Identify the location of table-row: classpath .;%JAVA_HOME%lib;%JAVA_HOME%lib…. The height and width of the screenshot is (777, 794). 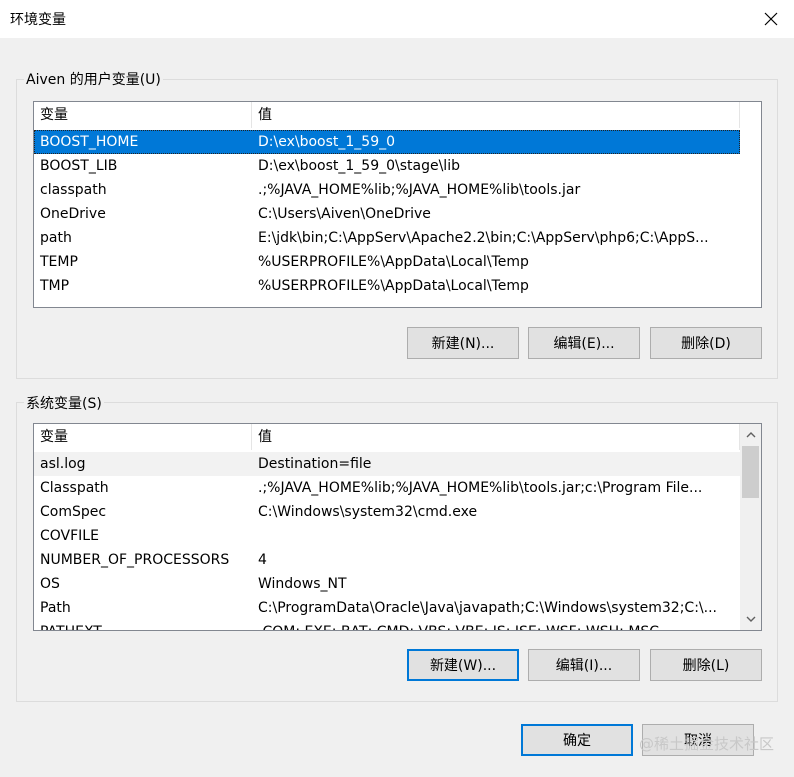
(387, 190).